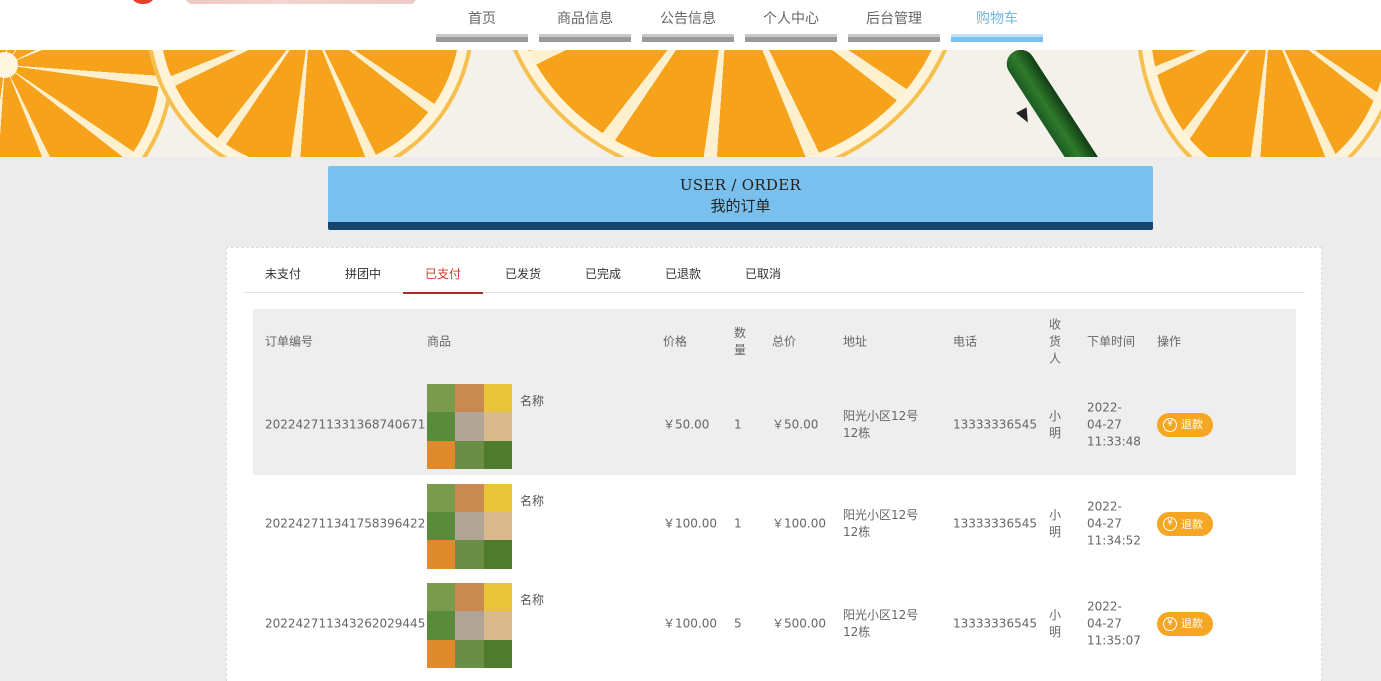 The width and height of the screenshot is (1381, 681). Describe the element at coordinates (345, 424) in the screenshot. I see `order-no: 202242711331368740671` at that location.